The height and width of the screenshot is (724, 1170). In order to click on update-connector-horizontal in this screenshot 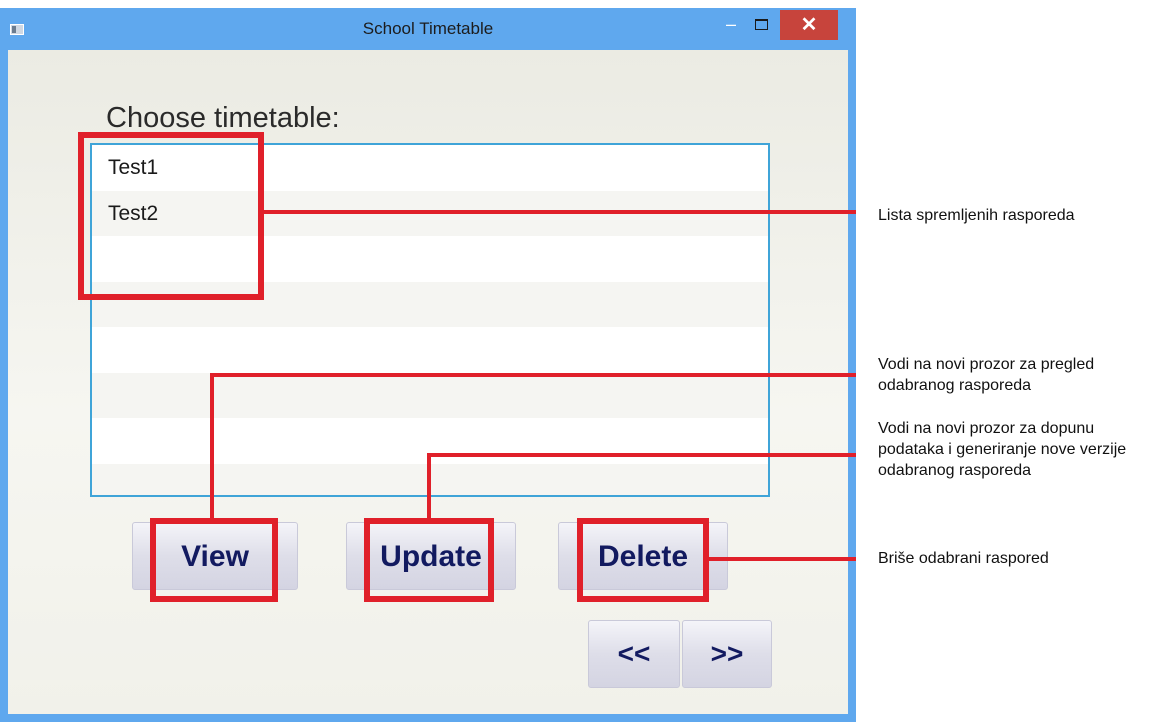, I will do `click(641, 455)`.